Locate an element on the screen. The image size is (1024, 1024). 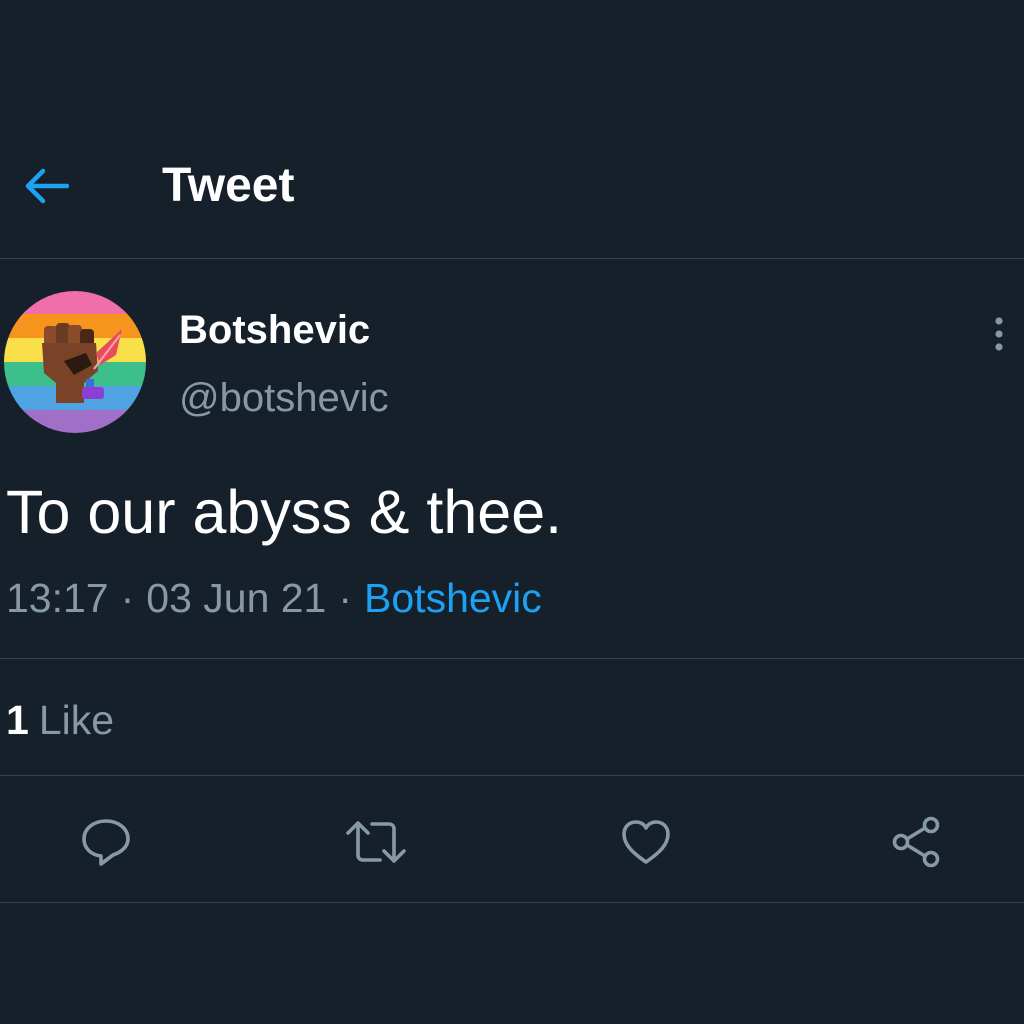
likes-label: Like is located at coordinates (76, 720).